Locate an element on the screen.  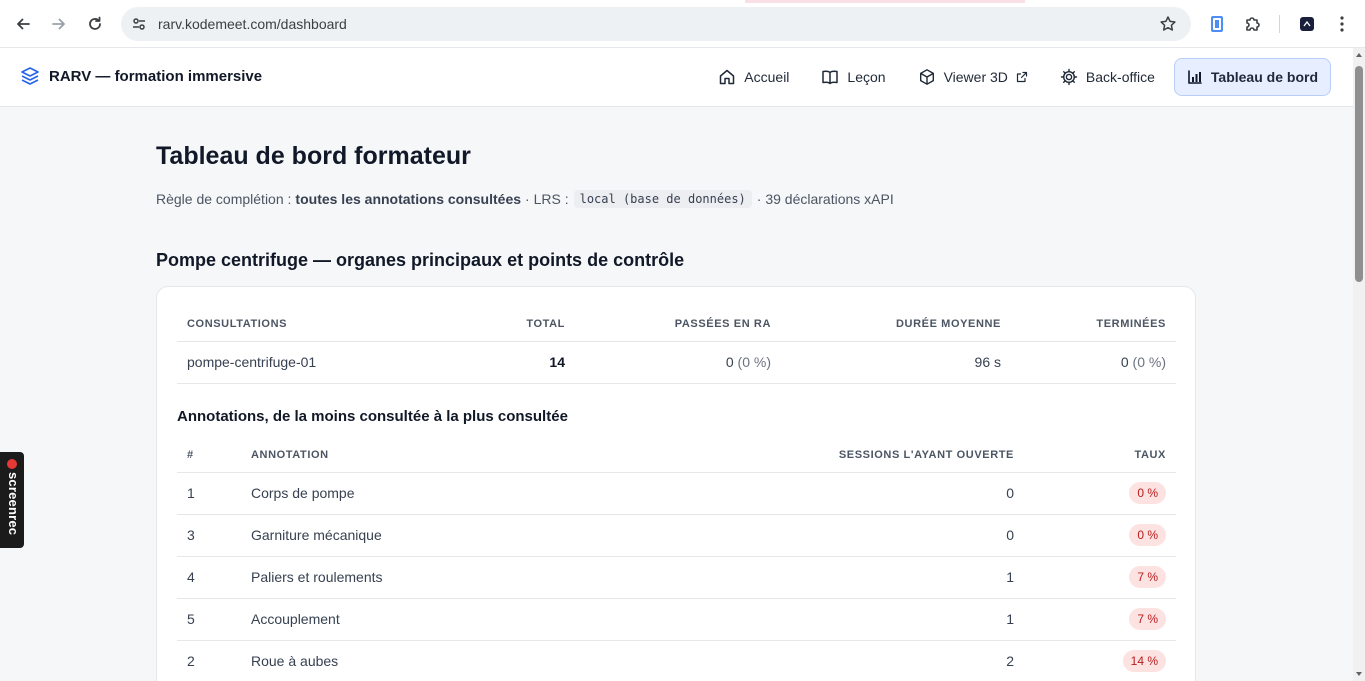
nav-back-office: Back-office is located at coordinates (1107, 77).